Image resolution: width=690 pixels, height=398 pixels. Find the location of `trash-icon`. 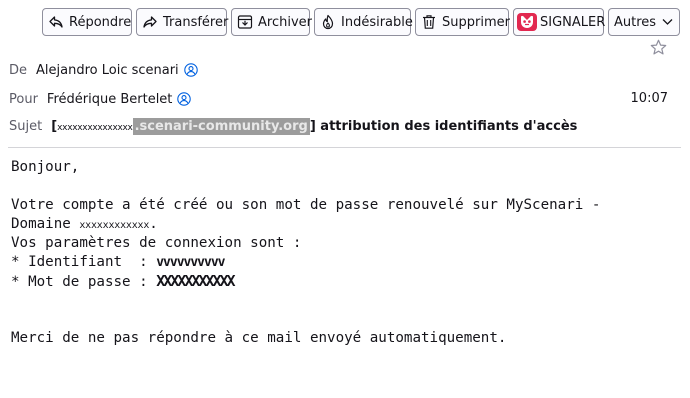

trash-icon is located at coordinates (429, 22).